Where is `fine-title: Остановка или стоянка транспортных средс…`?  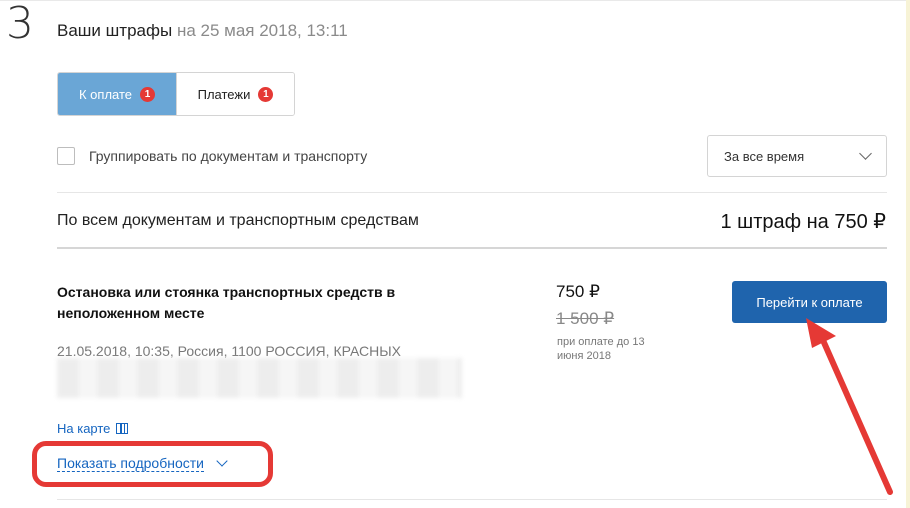
fine-title: Остановка или стоянка транспортных средс… is located at coordinates (226, 302).